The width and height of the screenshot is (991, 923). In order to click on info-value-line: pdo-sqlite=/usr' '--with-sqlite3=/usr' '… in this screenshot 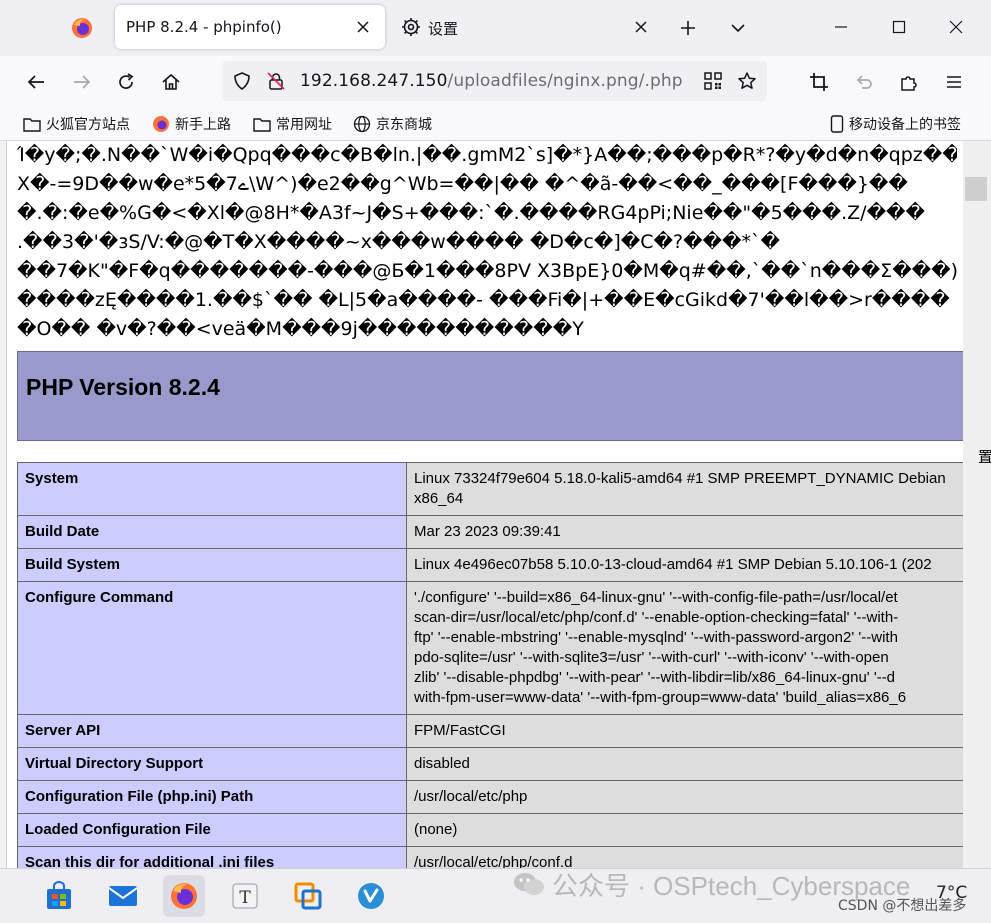, I will do `click(651, 657)`.